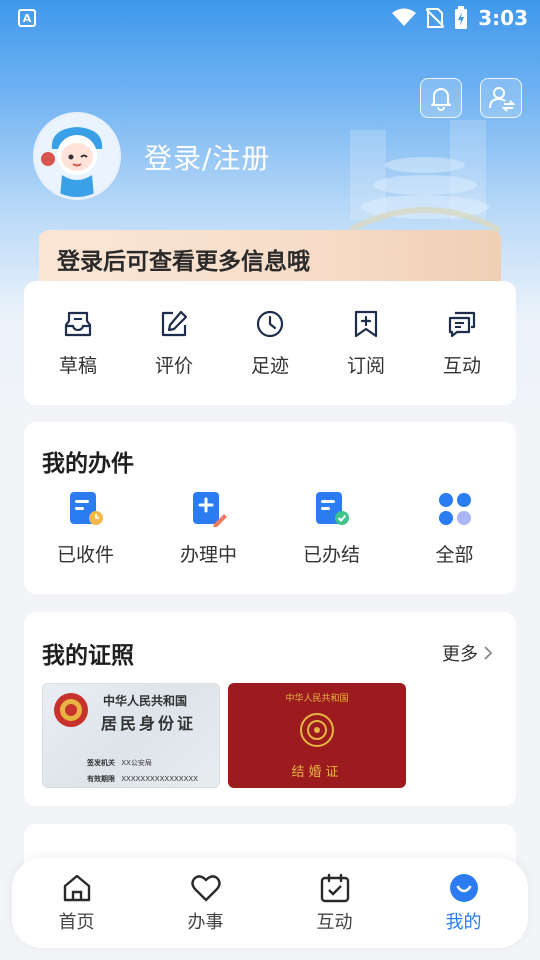 The height and width of the screenshot is (960, 540). What do you see at coordinates (463, 888) in the screenshot?
I see `smile-icon` at bounding box center [463, 888].